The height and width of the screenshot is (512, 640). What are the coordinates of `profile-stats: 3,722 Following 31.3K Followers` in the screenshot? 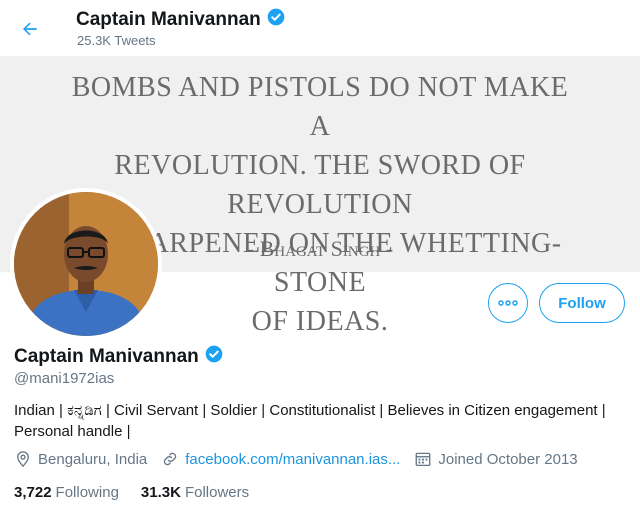 It's located at (142, 492).